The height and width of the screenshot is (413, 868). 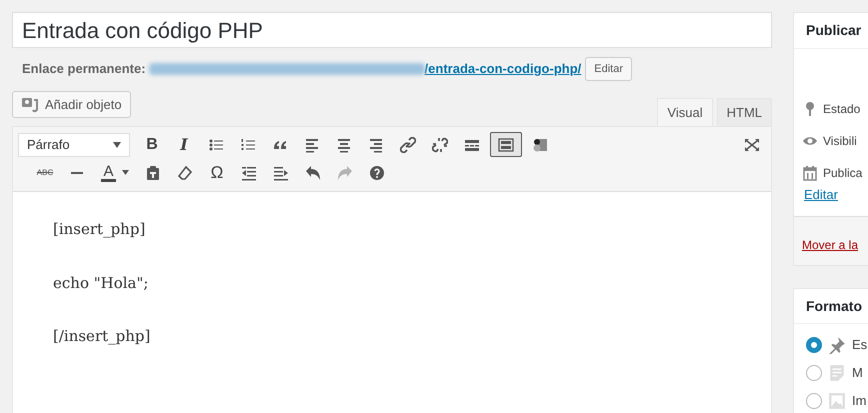 I want to click on pin-icon, so click(x=837, y=345).